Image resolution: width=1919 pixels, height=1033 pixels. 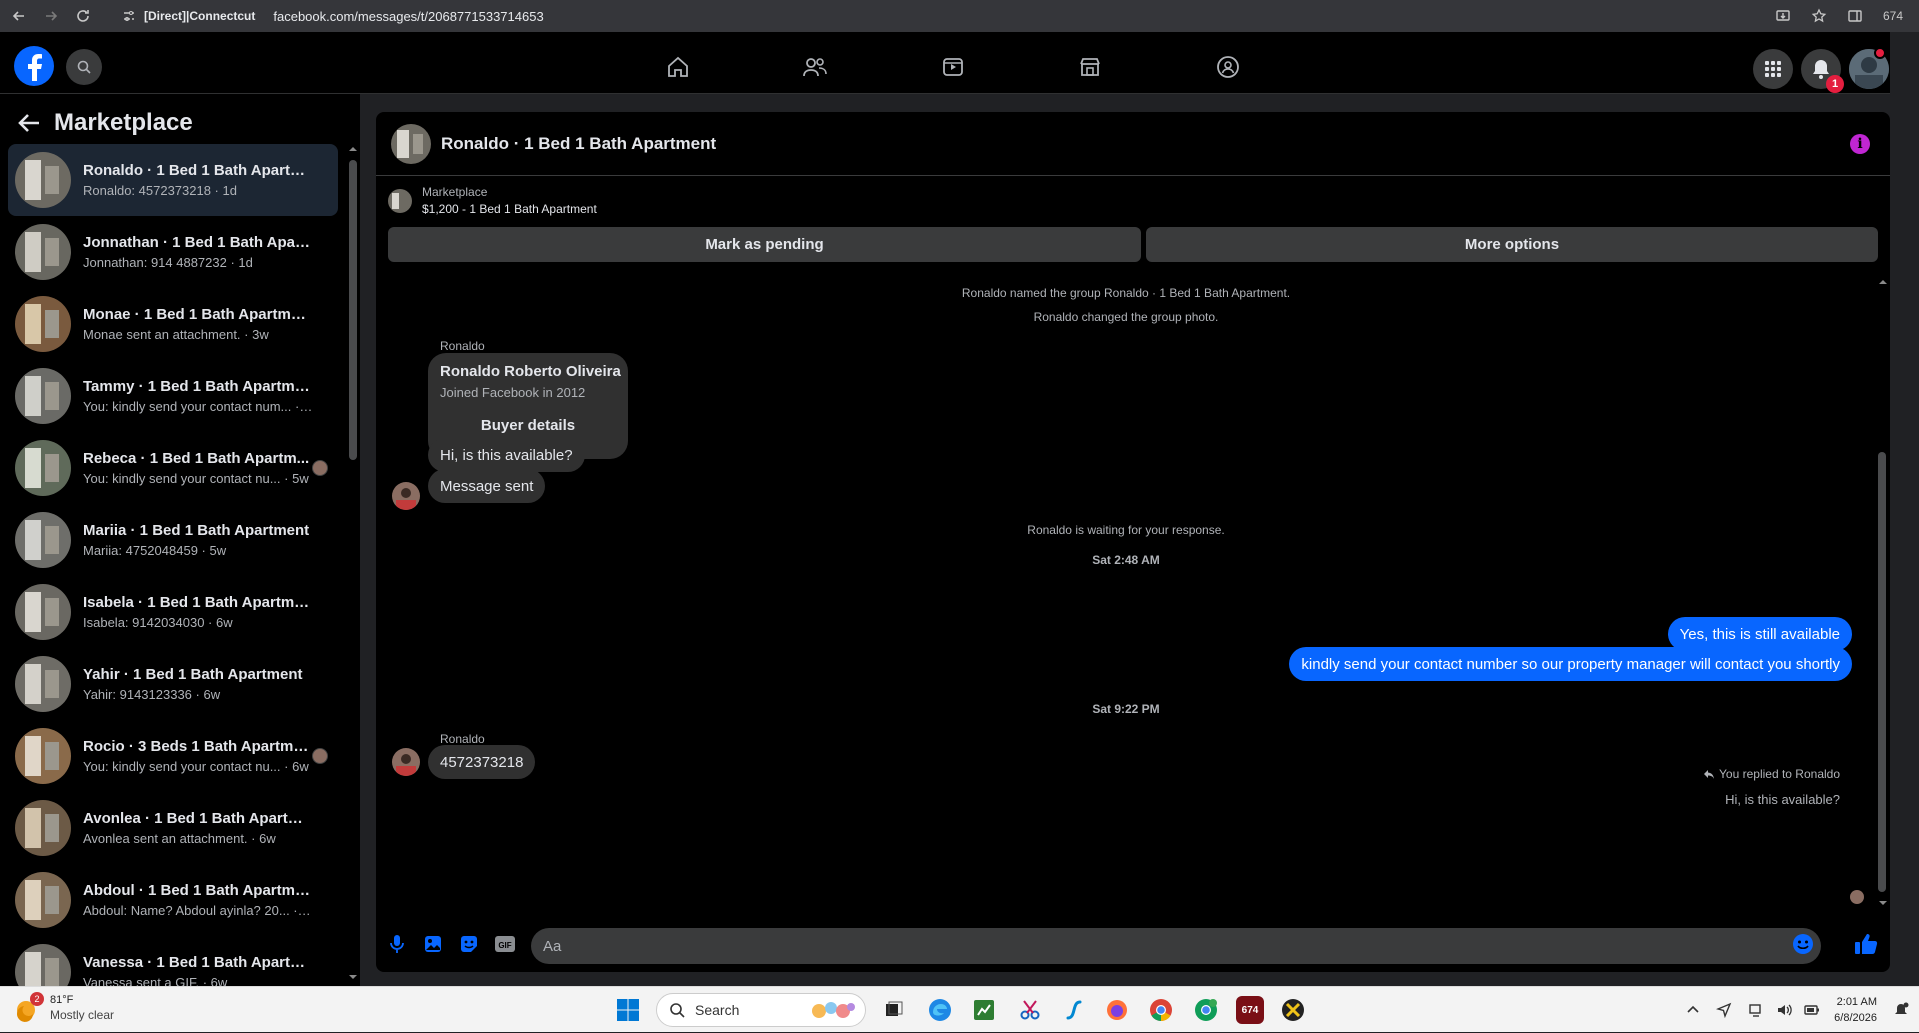 I want to click on photo-icon, so click(x=433, y=944).